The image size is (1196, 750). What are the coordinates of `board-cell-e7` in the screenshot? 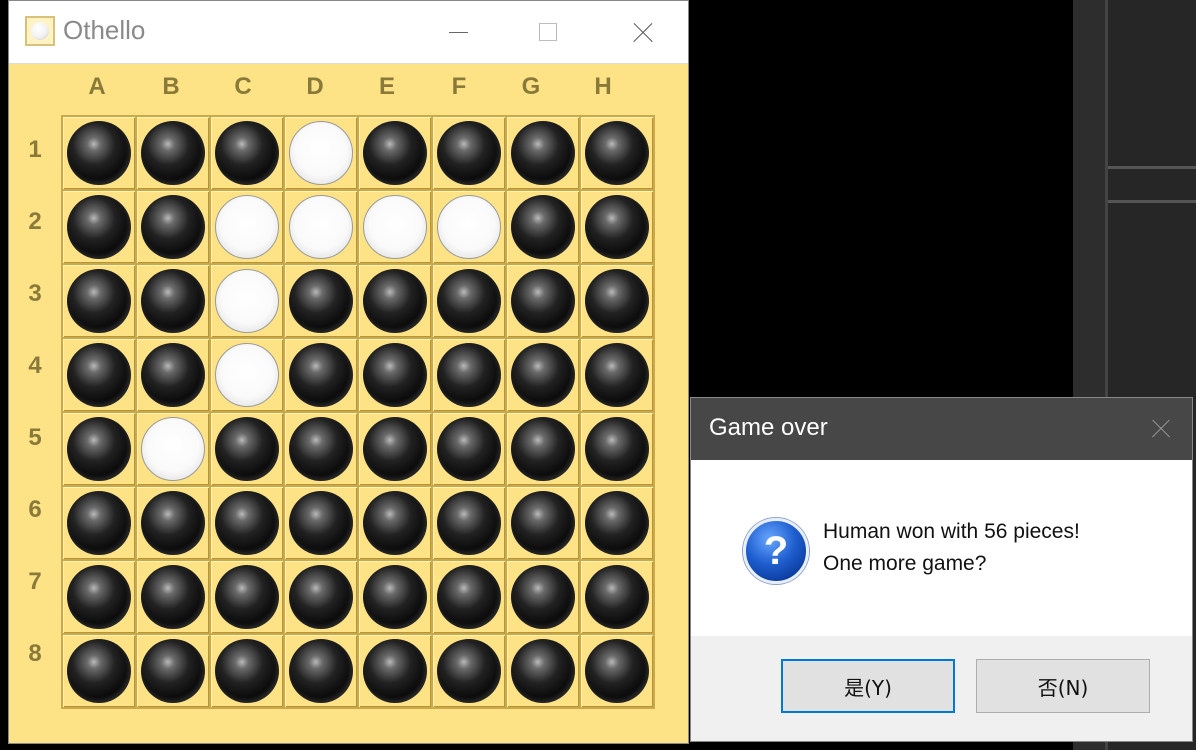 It's located at (395, 597).